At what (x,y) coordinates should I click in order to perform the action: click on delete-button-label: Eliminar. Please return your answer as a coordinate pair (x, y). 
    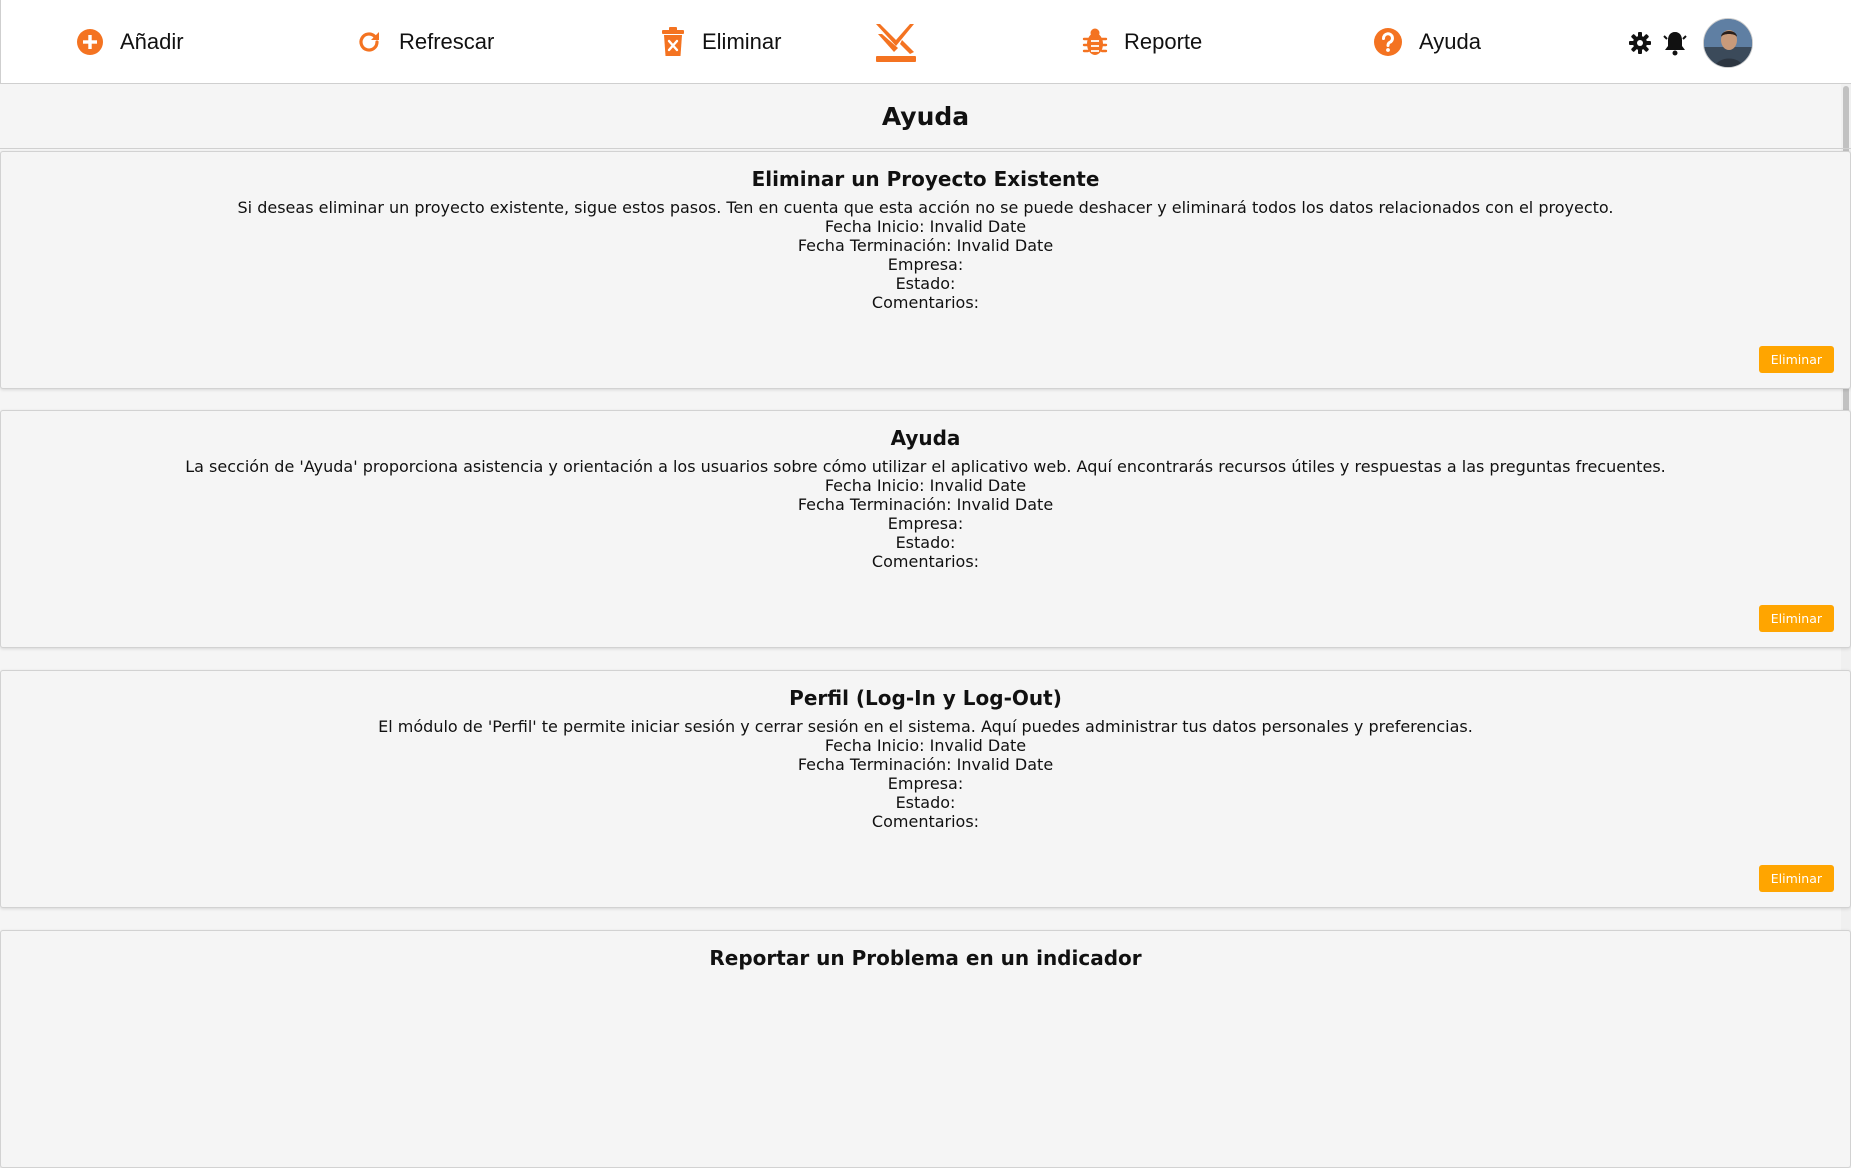
    Looking at the image, I should click on (742, 41).